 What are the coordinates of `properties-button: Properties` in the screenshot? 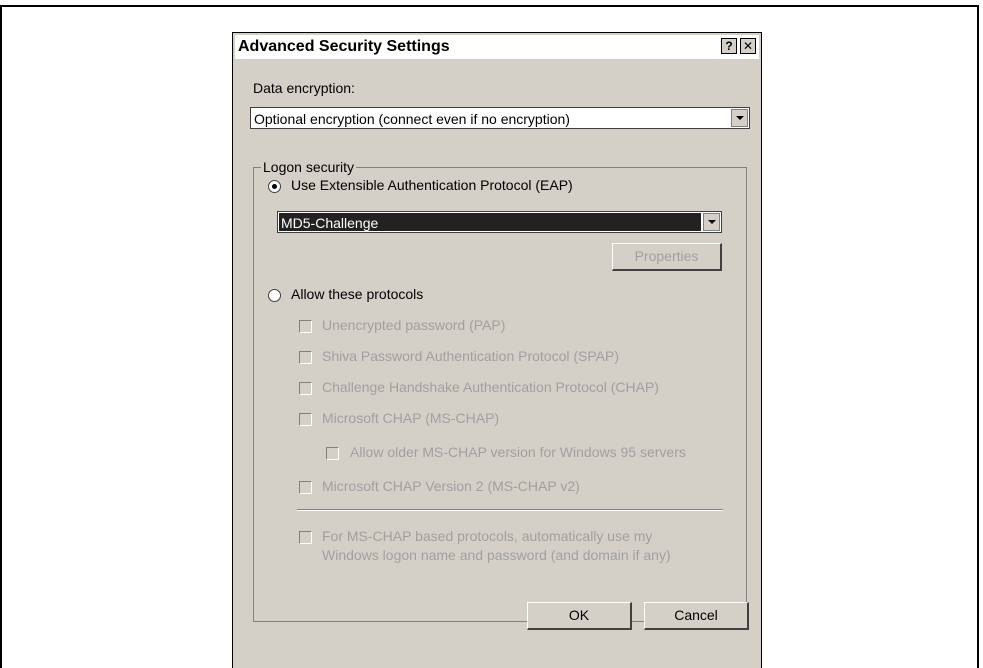 It's located at (667, 257).